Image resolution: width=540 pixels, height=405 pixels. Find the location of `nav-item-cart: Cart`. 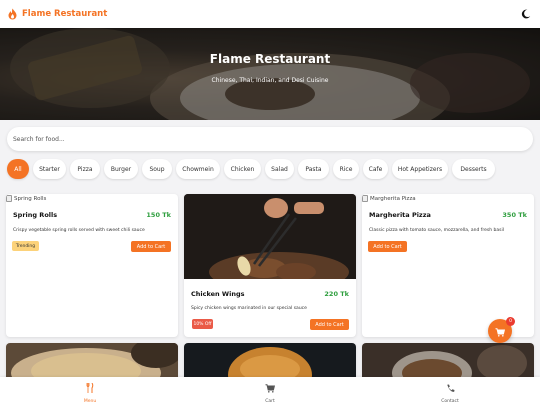

nav-item-cart: Cart is located at coordinates (270, 391).